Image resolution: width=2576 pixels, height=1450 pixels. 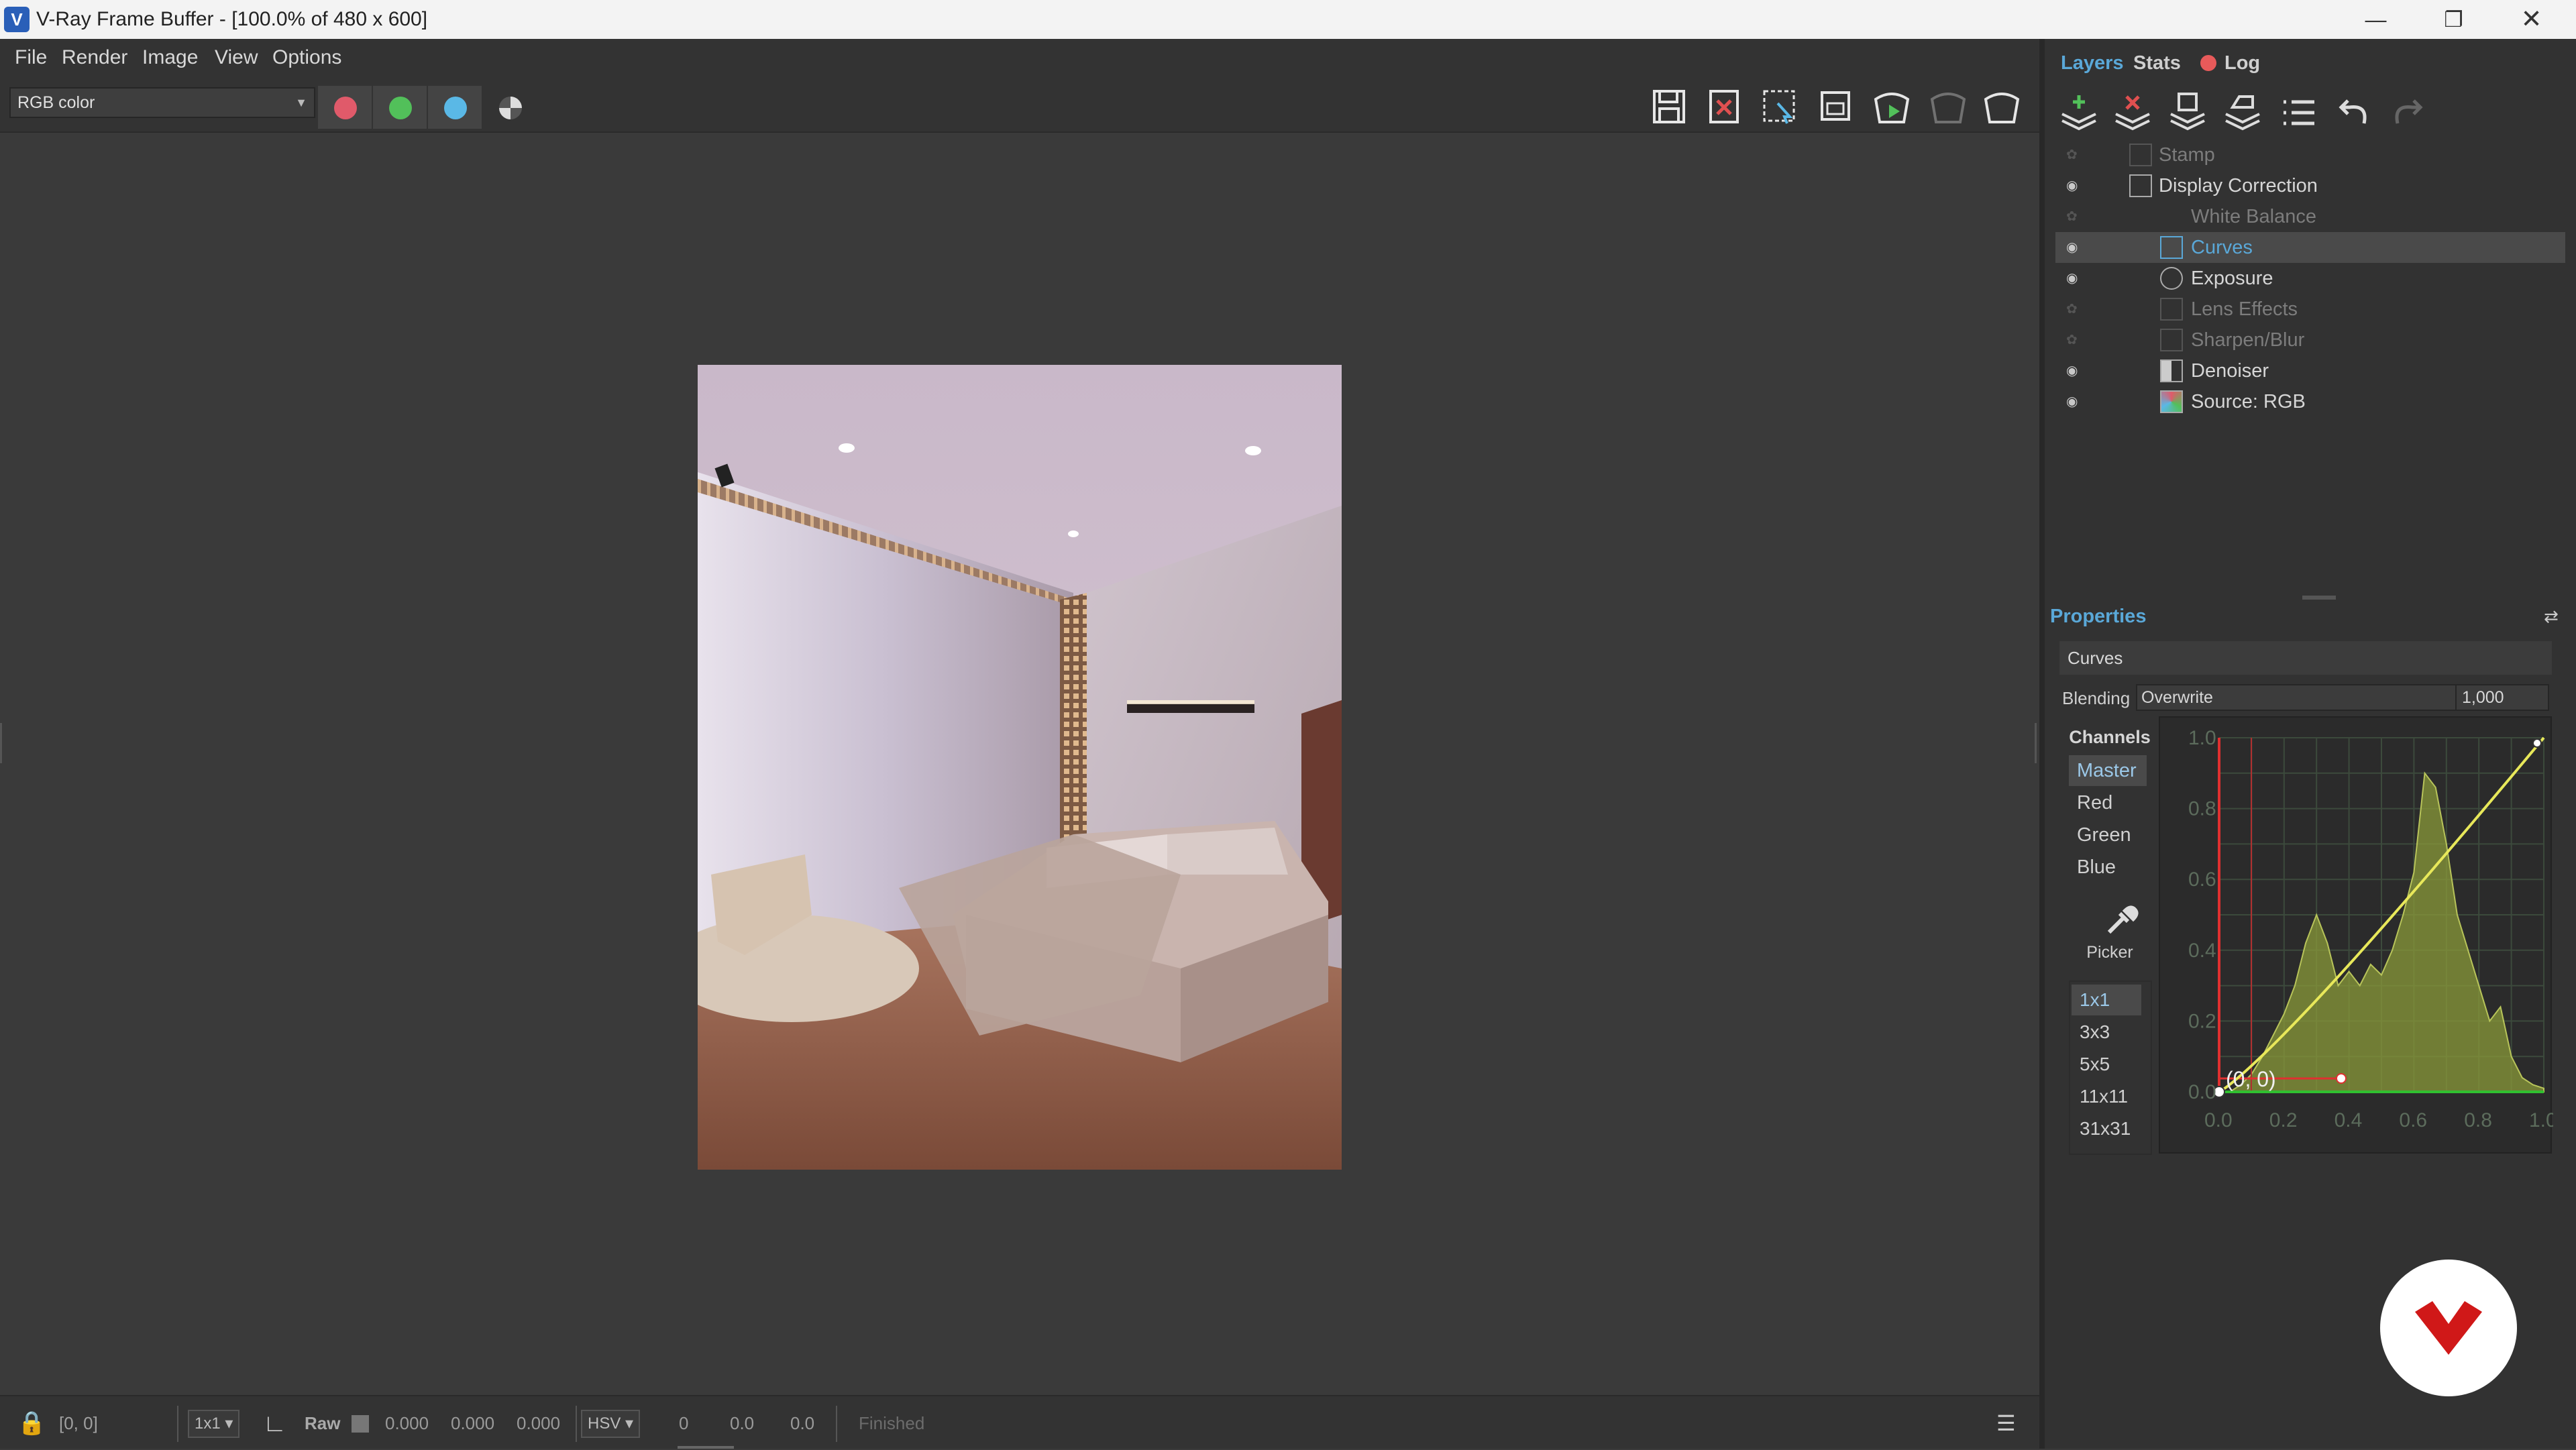 I want to click on lens-effects-icon, so click(x=2171, y=309).